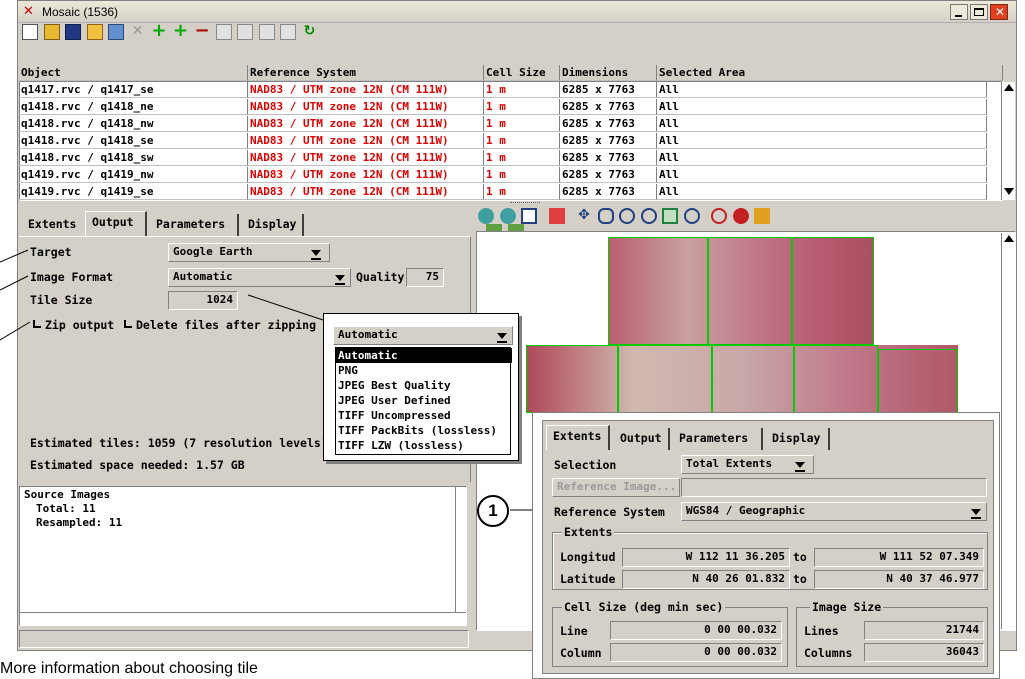 The height and width of the screenshot is (679, 1025). What do you see at coordinates (285, 307) in the screenshot?
I see `callout-line-tile` at bounding box center [285, 307].